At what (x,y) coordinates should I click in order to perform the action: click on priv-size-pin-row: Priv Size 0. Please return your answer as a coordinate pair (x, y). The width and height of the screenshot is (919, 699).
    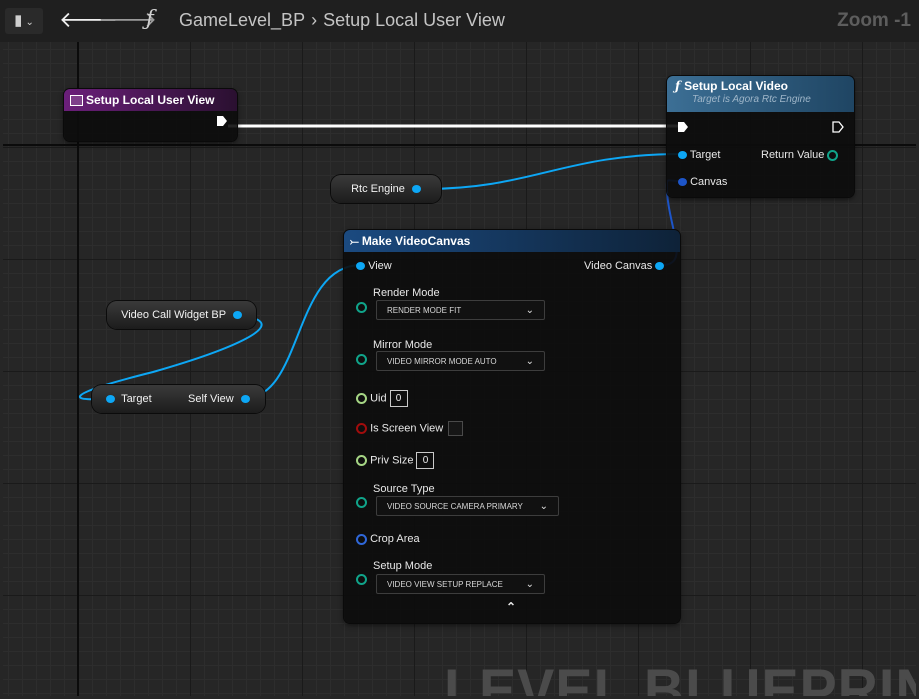
    Looking at the image, I should click on (395, 460).